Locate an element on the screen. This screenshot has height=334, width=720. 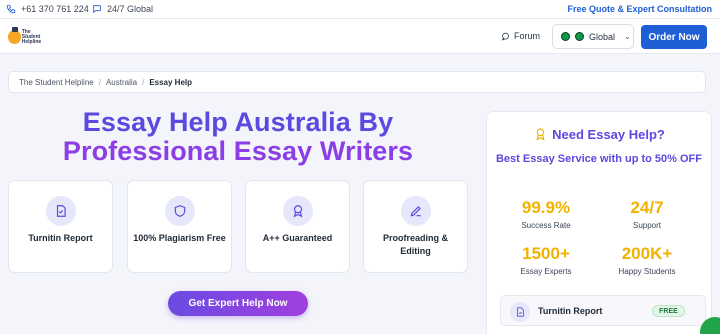
breadcrumb-australia: Australia is located at coordinates (121, 82).